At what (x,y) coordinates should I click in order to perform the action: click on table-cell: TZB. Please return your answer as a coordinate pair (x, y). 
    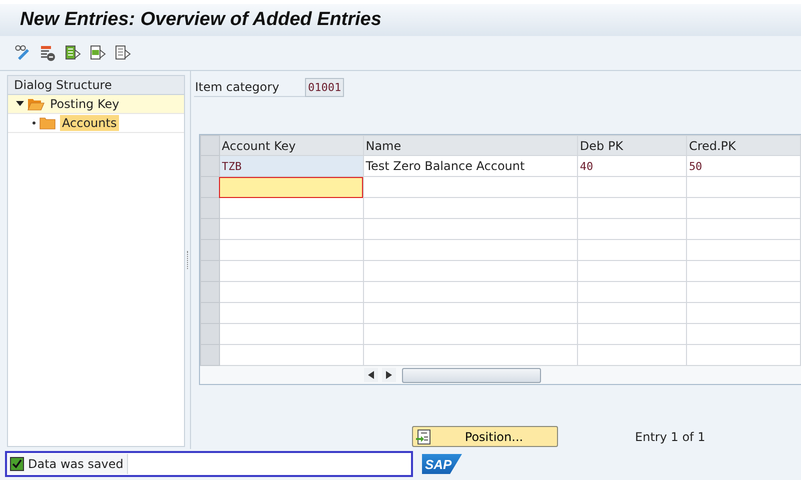
    Looking at the image, I should click on (291, 166).